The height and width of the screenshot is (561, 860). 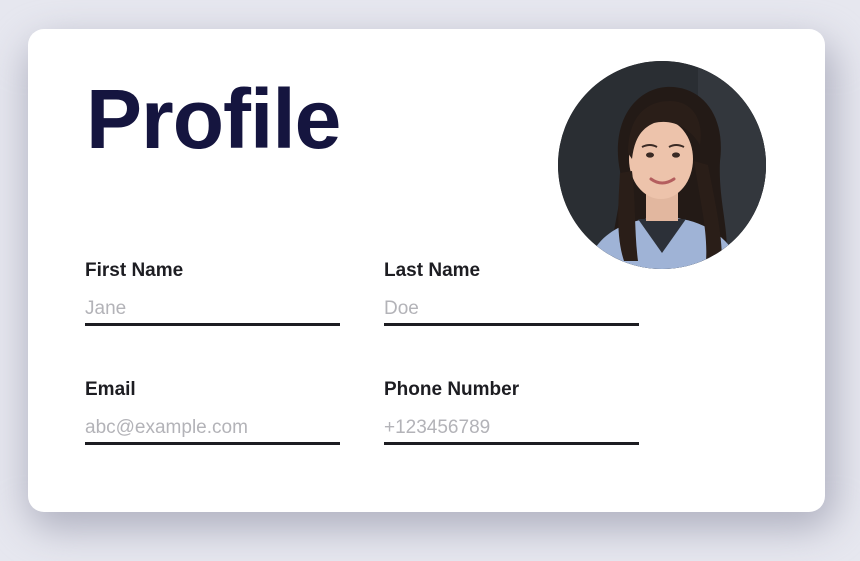 What do you see at coordinates (213, 119) in the screenshot?
I see `page-title: Profile` at bounding box center [213, 119].